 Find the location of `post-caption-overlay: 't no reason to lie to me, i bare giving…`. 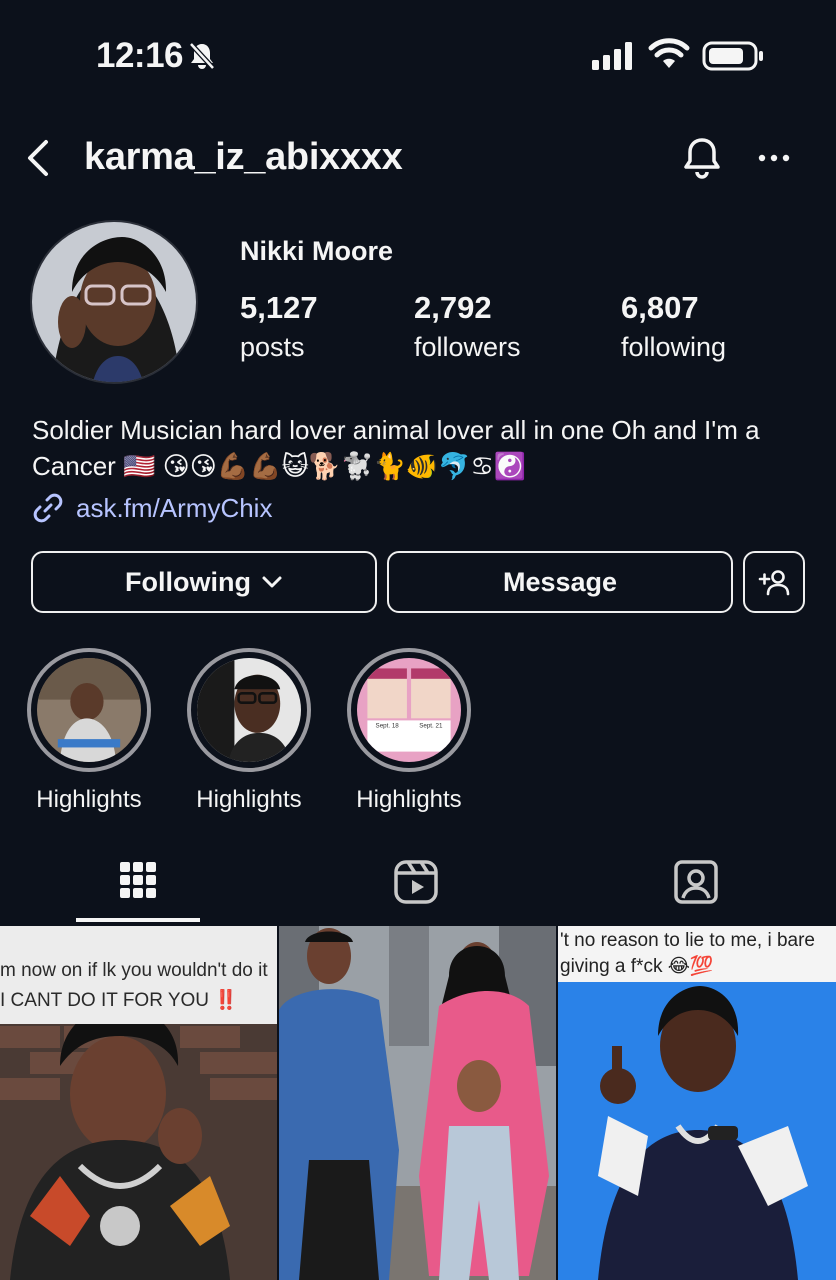

post-caption-overlay: 't no reason to lie to me, i bare giving… is located at coordinates (697, 954).